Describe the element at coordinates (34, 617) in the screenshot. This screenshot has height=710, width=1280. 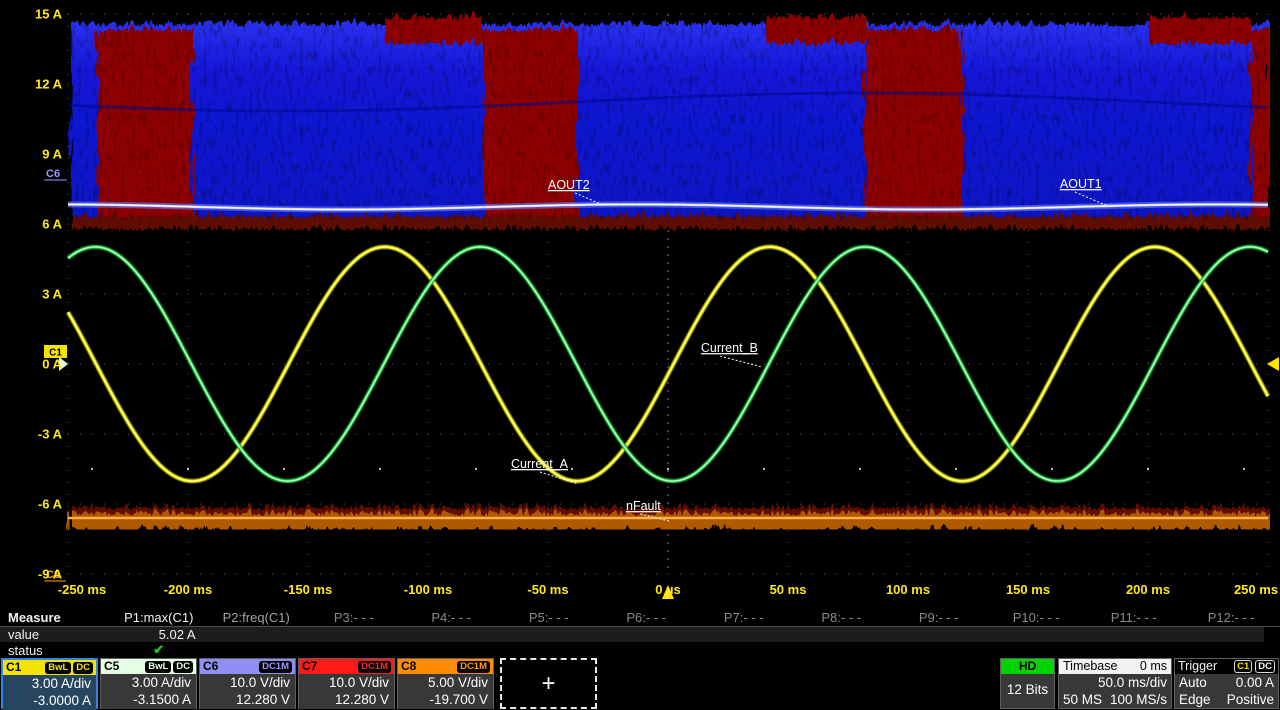
I see `measure-title: Measure` at that location.